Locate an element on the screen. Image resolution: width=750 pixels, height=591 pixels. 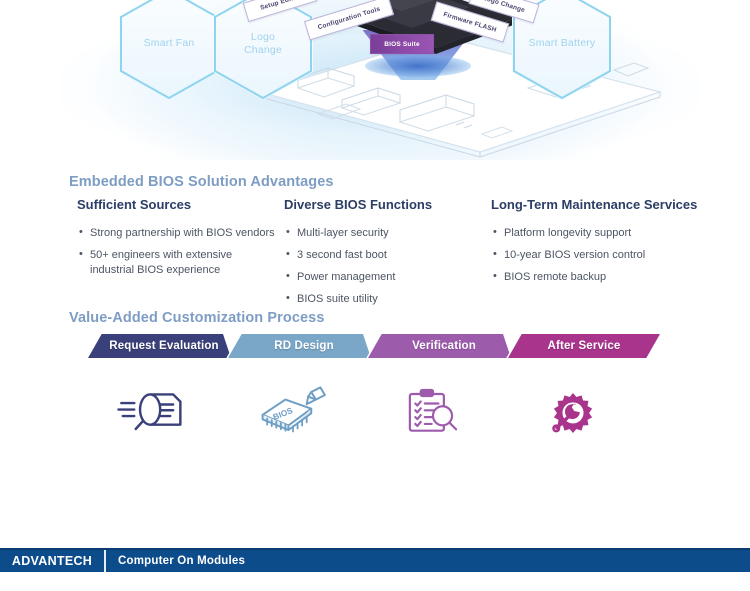
list-item-label: BIOS remote backup is located at coordinates (555, 277).